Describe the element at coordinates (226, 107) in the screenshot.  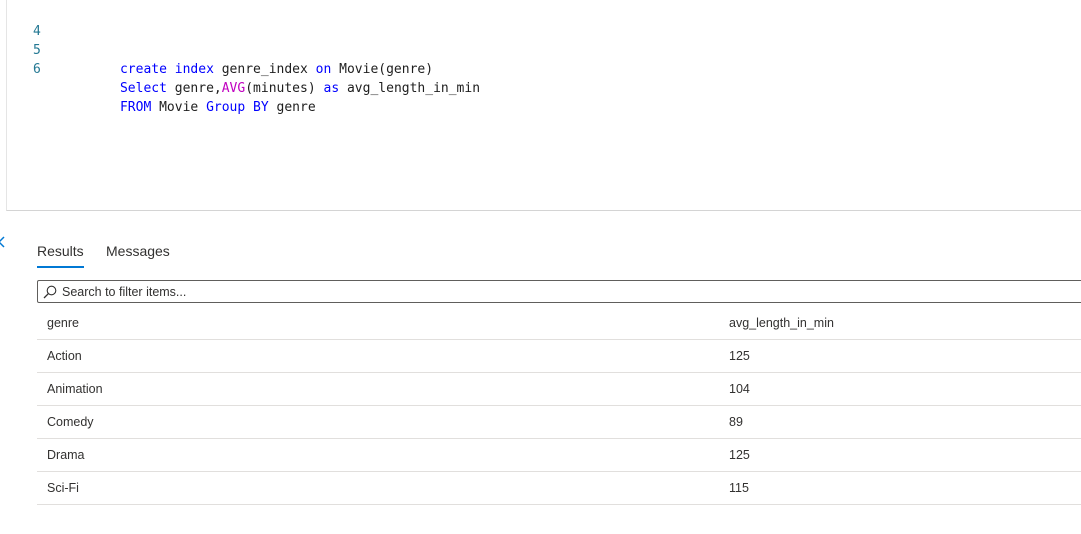
I see `sql-keyword: Group` at that location.